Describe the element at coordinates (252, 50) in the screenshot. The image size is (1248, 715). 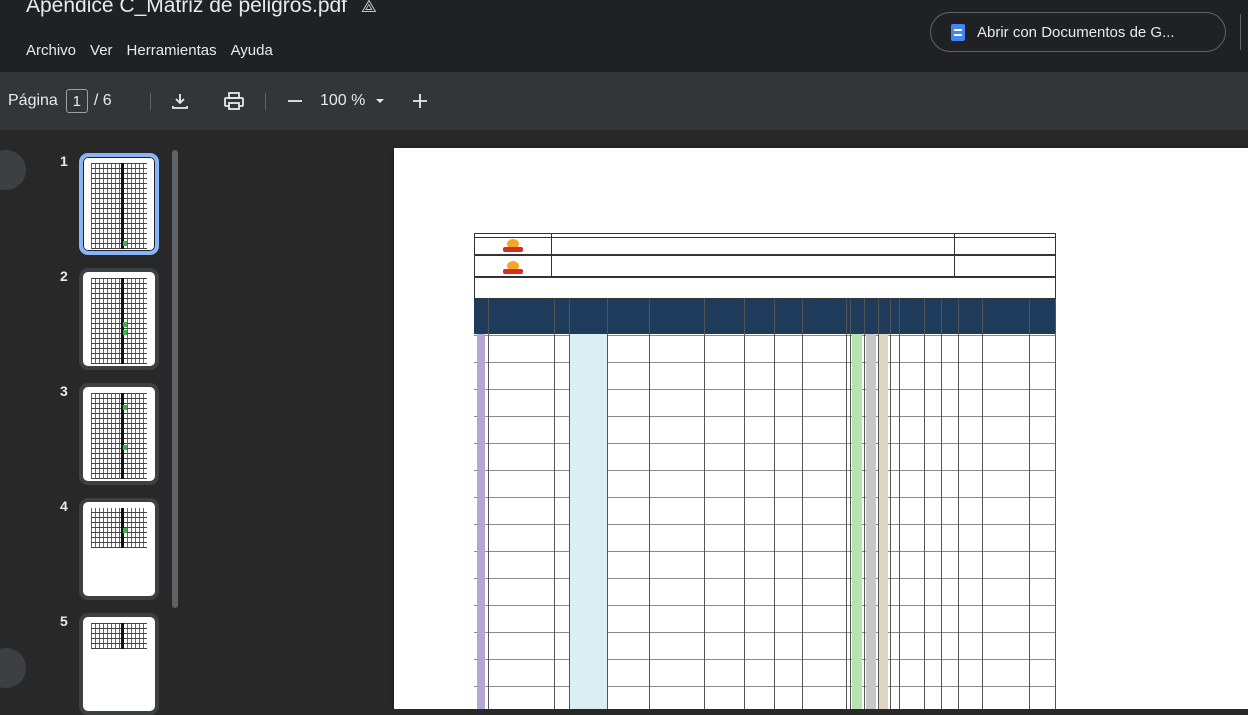
I see `menu-ayuda: Ayuda` at that location.